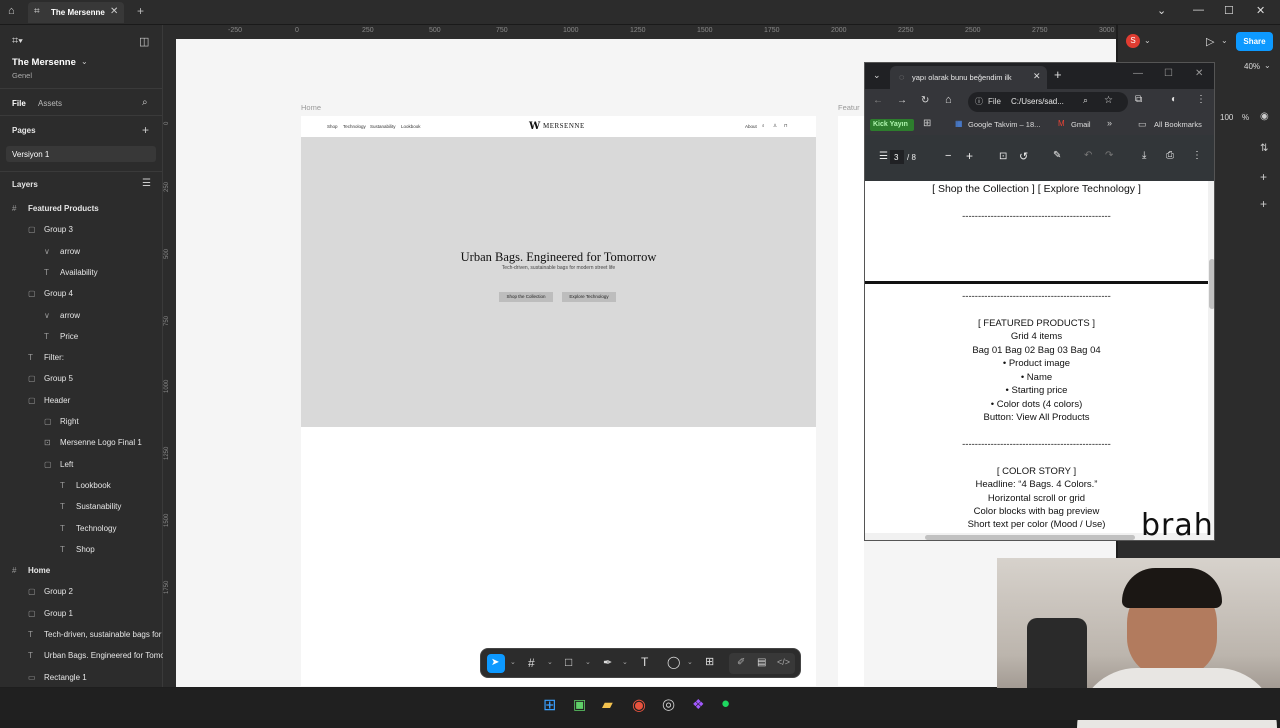 The height and width of the screenshot is (728, 1280). What do you see at coordinates (65, 677) in the screenshot?
I see `layer-item: Rectangle 1` at bounding box center [65, 677].